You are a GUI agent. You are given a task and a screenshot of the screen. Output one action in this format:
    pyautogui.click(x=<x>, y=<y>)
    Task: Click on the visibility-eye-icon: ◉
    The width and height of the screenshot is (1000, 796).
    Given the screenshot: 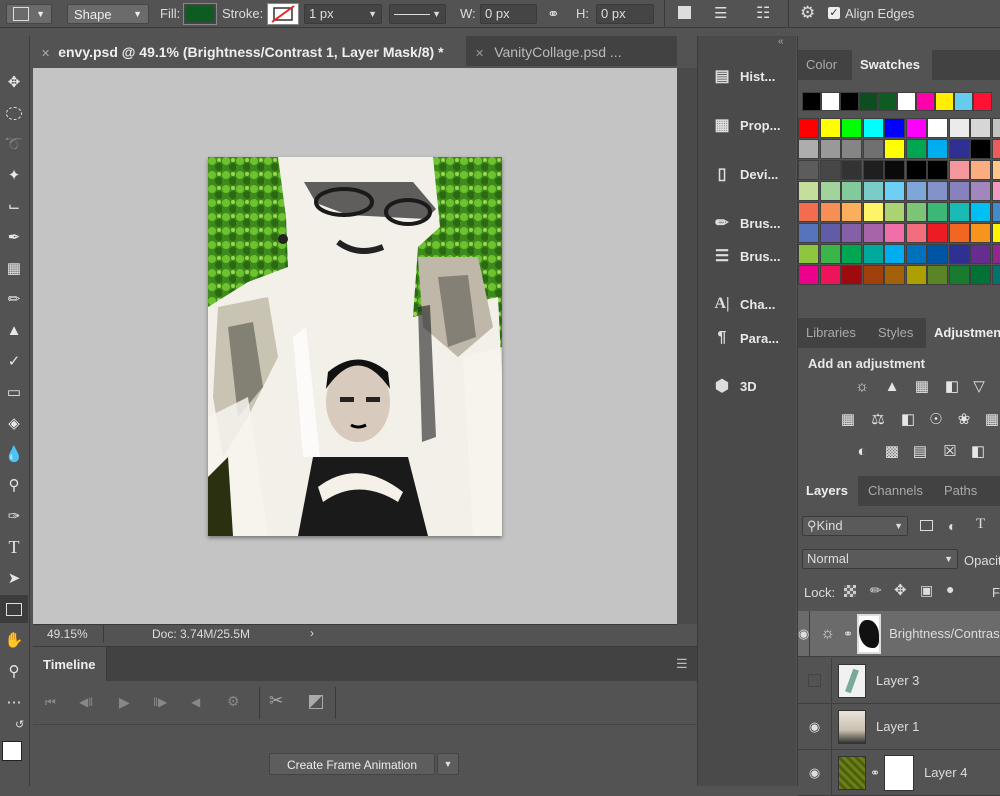 What is the action you would take?
    pyautogui.click(x=815, y=773)
    